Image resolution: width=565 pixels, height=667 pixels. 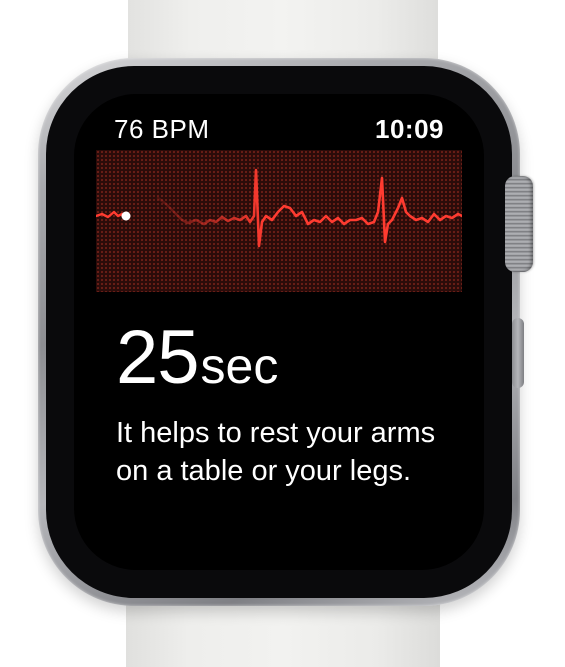 What do you see at coordinates (239, 366) in the screenshot?
I see `countdown-unit: sec` at bounding box center [239, 366].